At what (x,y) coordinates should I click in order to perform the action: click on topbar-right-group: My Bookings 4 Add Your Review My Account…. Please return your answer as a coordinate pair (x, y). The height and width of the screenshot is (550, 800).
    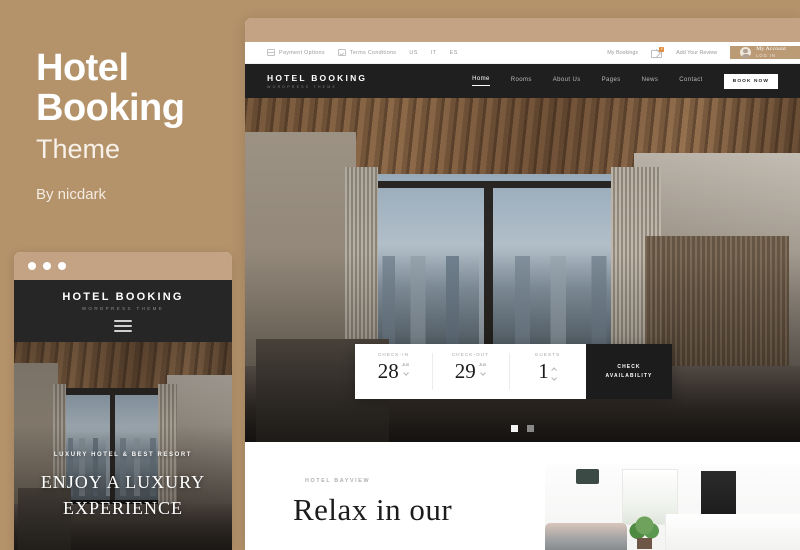
    Looking at the image, I should click on (703, 52).